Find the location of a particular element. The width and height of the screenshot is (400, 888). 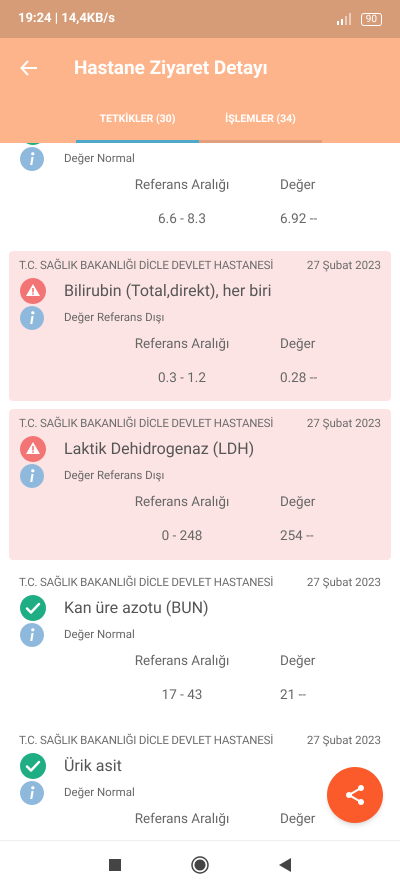

status-time: 19:24 | 14,4KB/s is located at coordinates (66, 19).